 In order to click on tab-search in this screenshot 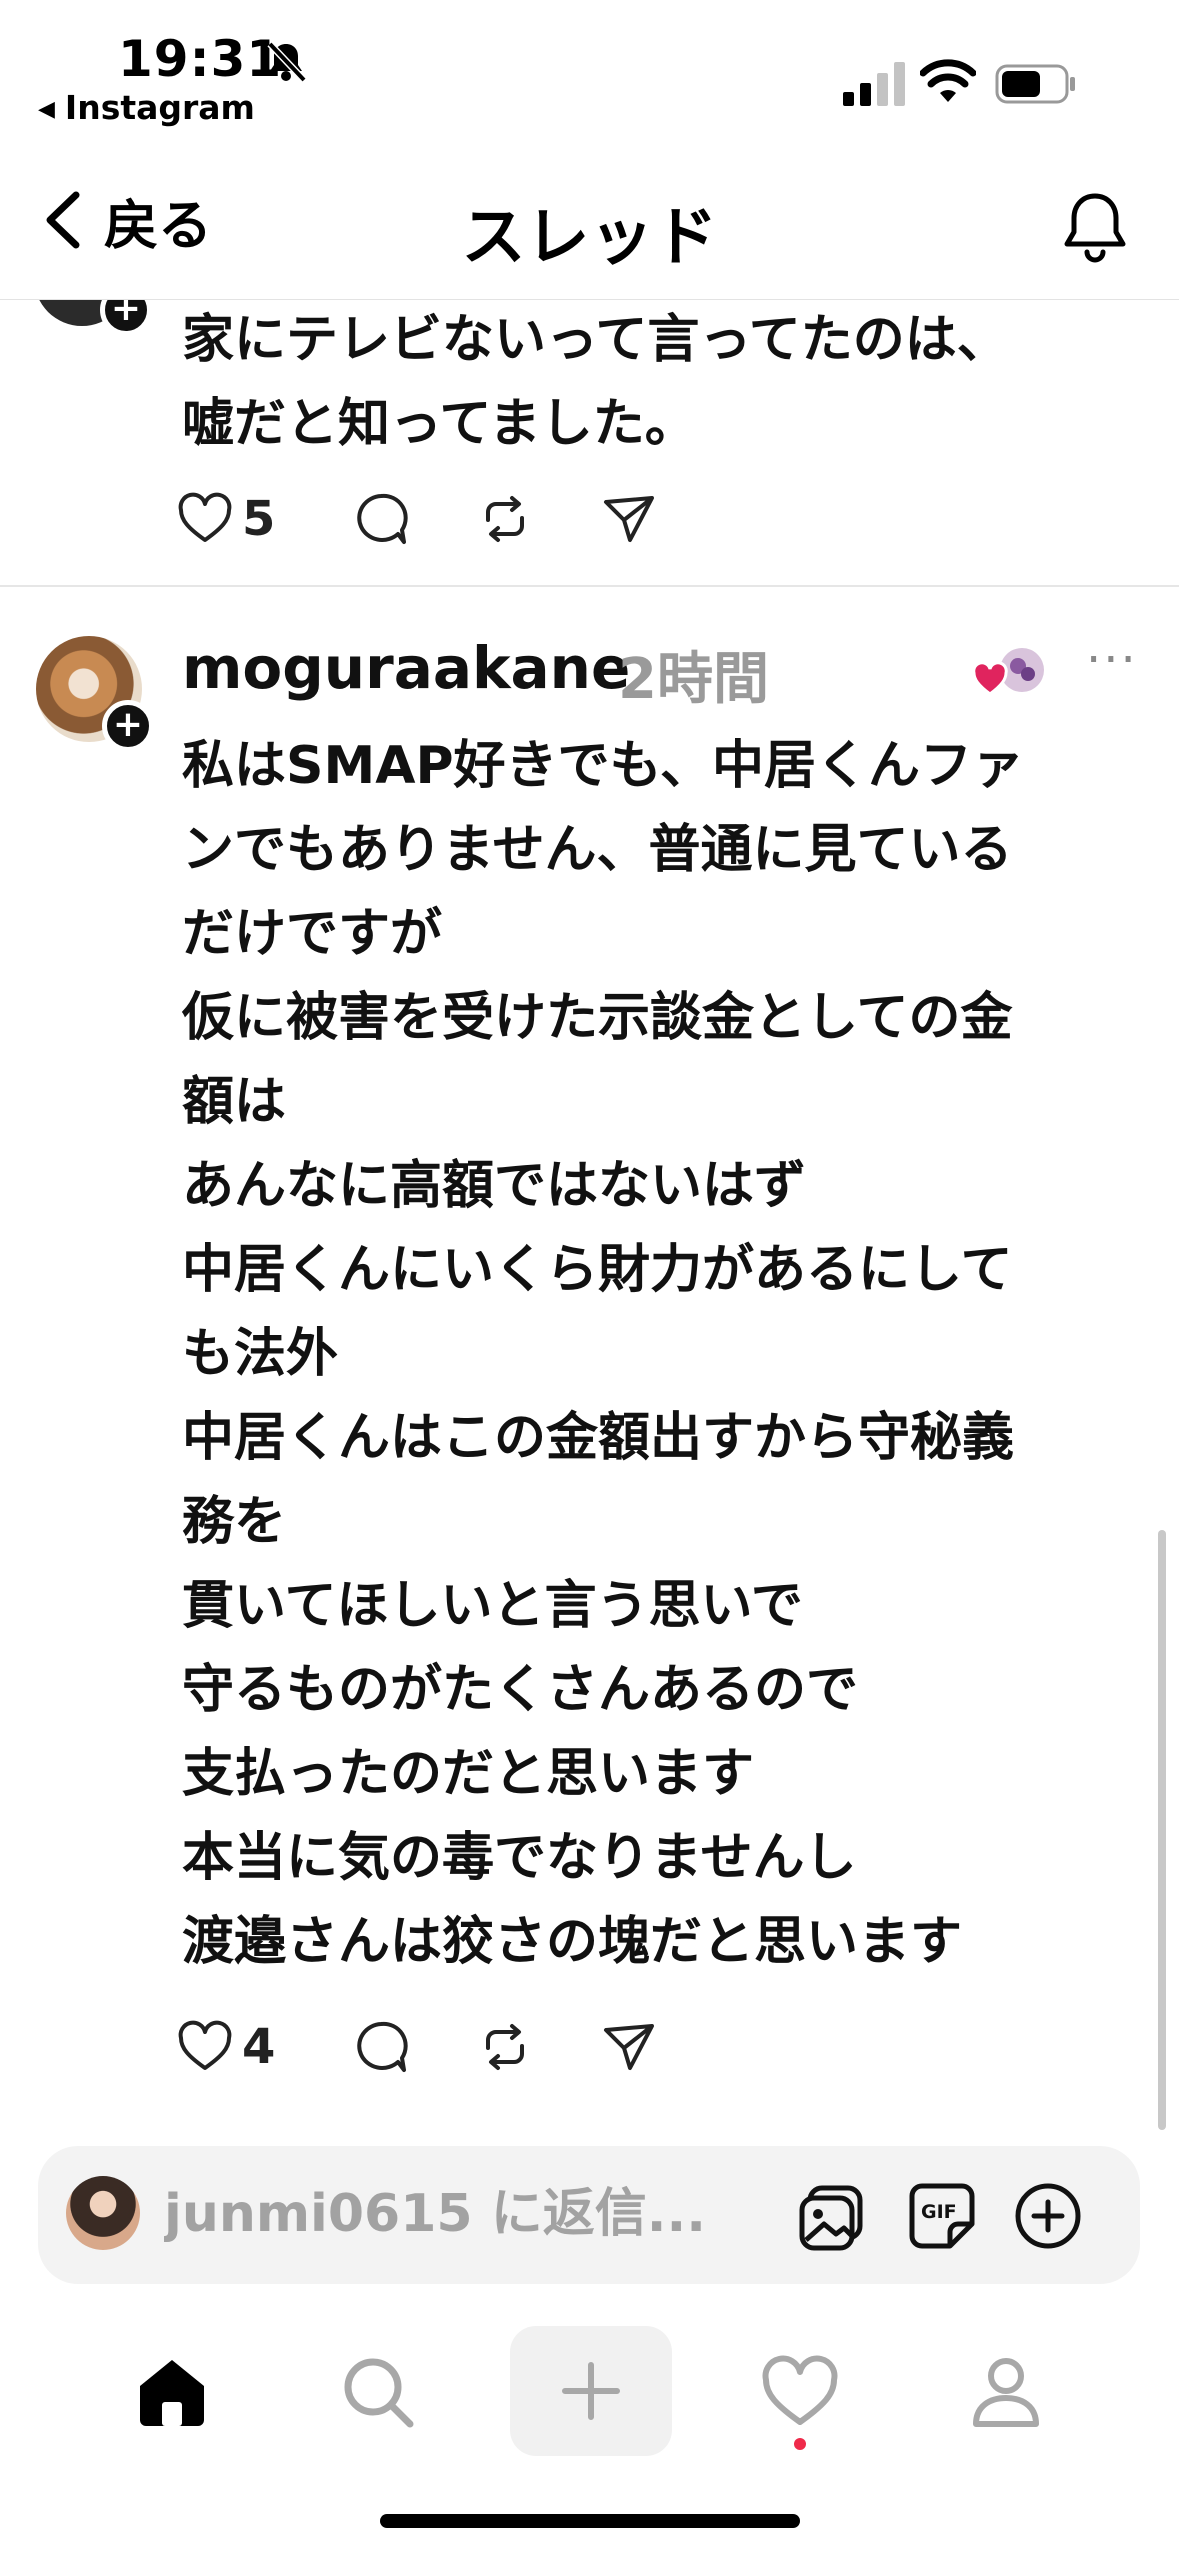, I will do `click(378, 2392)`.